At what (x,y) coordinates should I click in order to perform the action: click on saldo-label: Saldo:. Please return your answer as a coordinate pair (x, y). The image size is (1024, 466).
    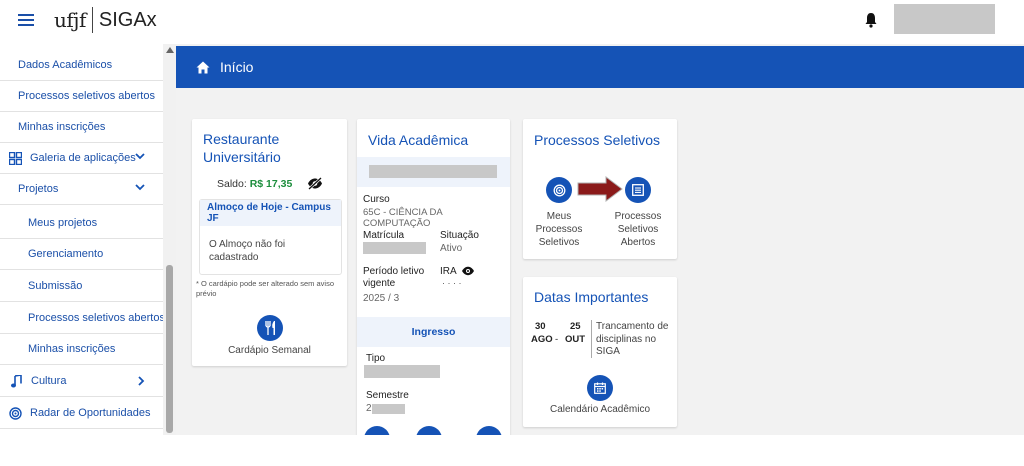
    Looking at the image, I should click on (233, 184).